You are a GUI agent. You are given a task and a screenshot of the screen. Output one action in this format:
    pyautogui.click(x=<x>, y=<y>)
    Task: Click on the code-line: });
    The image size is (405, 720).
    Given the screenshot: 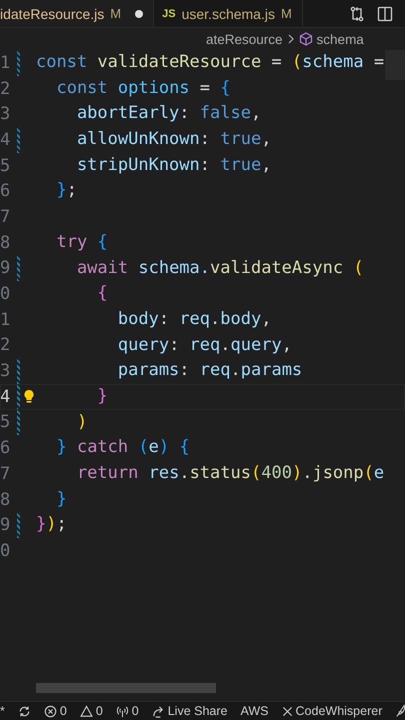 What is the action you would take?
    pyautogui.click(x=51, y=524)
    